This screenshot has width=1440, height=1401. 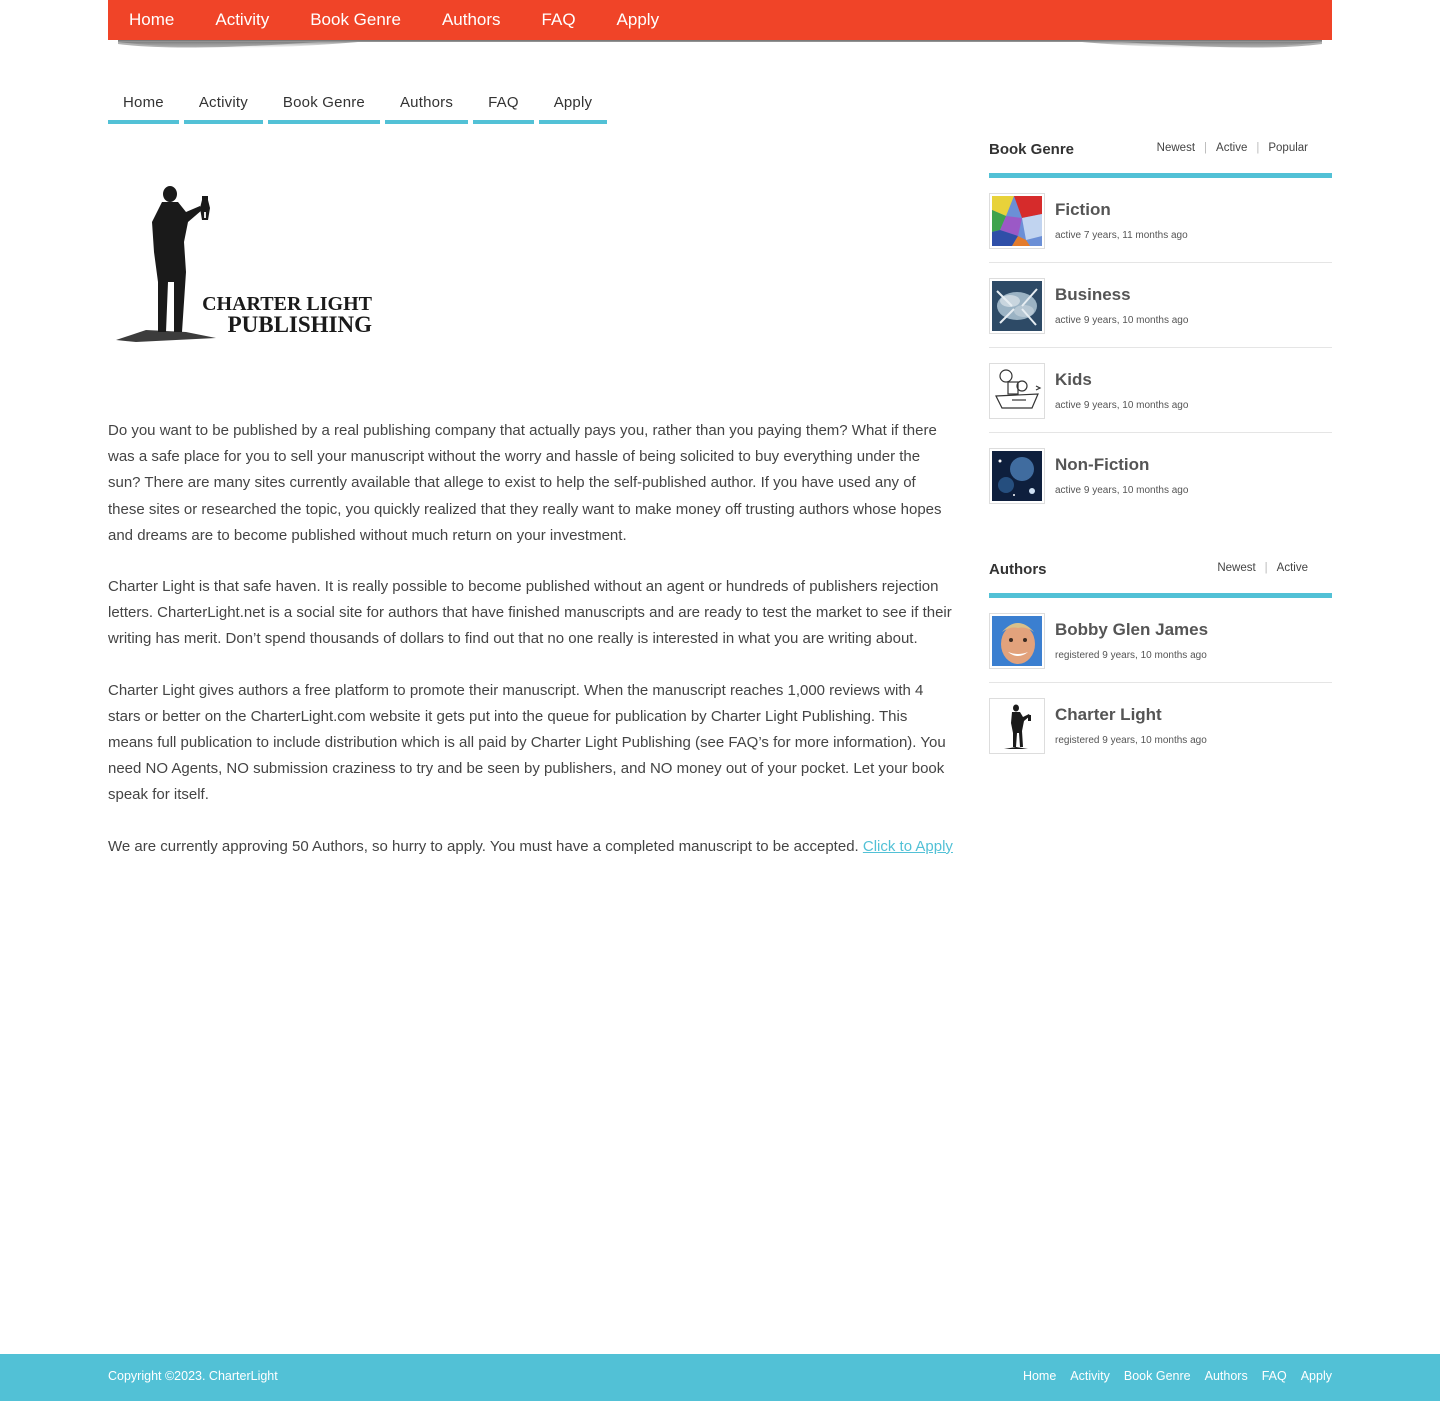 What do you see at coordinates (242, 20) in the screenshot?
I see `top-nav-activity: Activity` at bounding box center [242, 20].